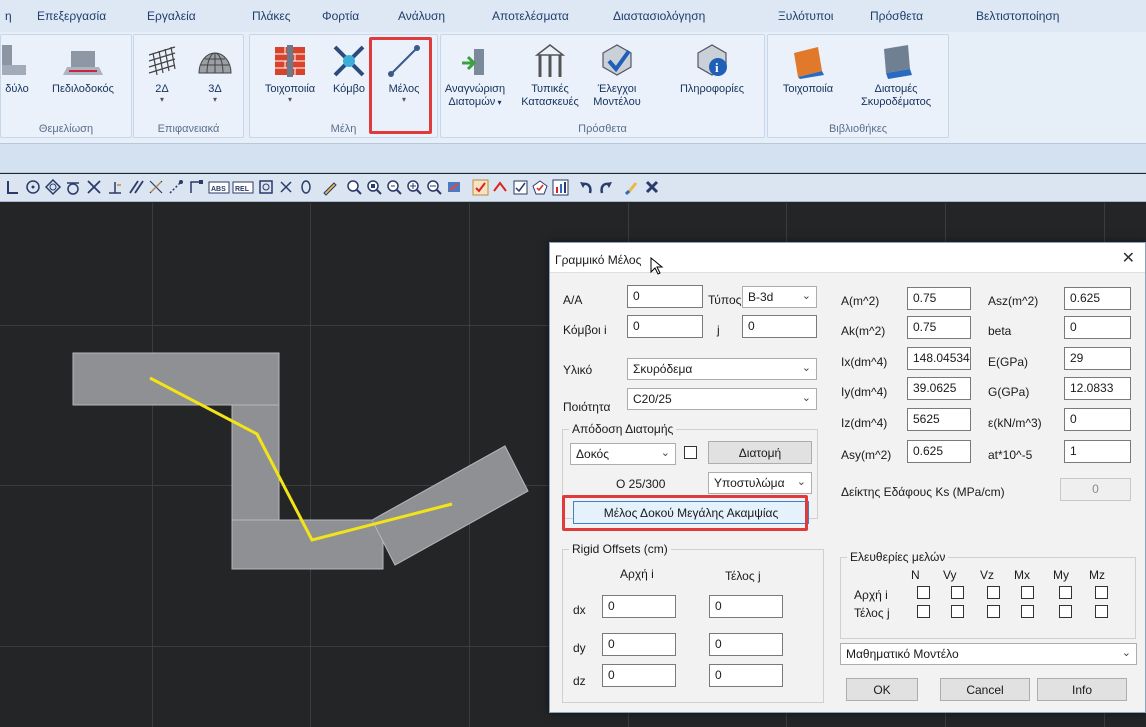 The width and height of the screenshot is (1146, 727). I want to click on aa-input: 0, so click(665, 296).